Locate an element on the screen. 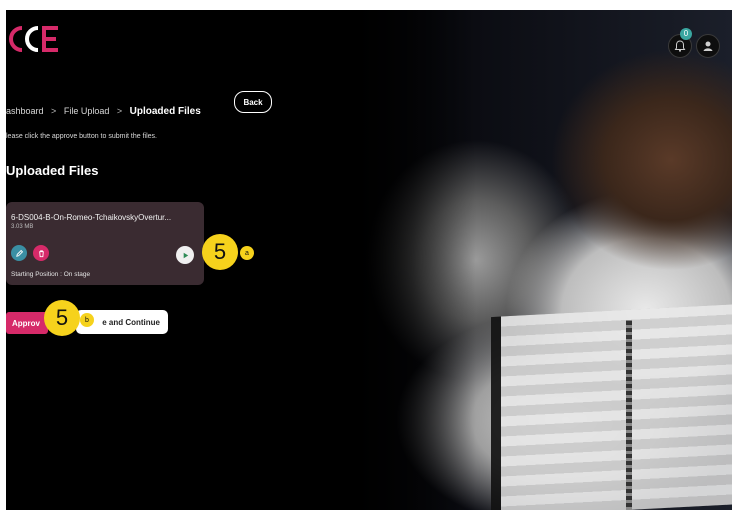 The height and width of the screenshot is (515, 732). notification-count-badge: 0 is located at coordinates (686, 34).